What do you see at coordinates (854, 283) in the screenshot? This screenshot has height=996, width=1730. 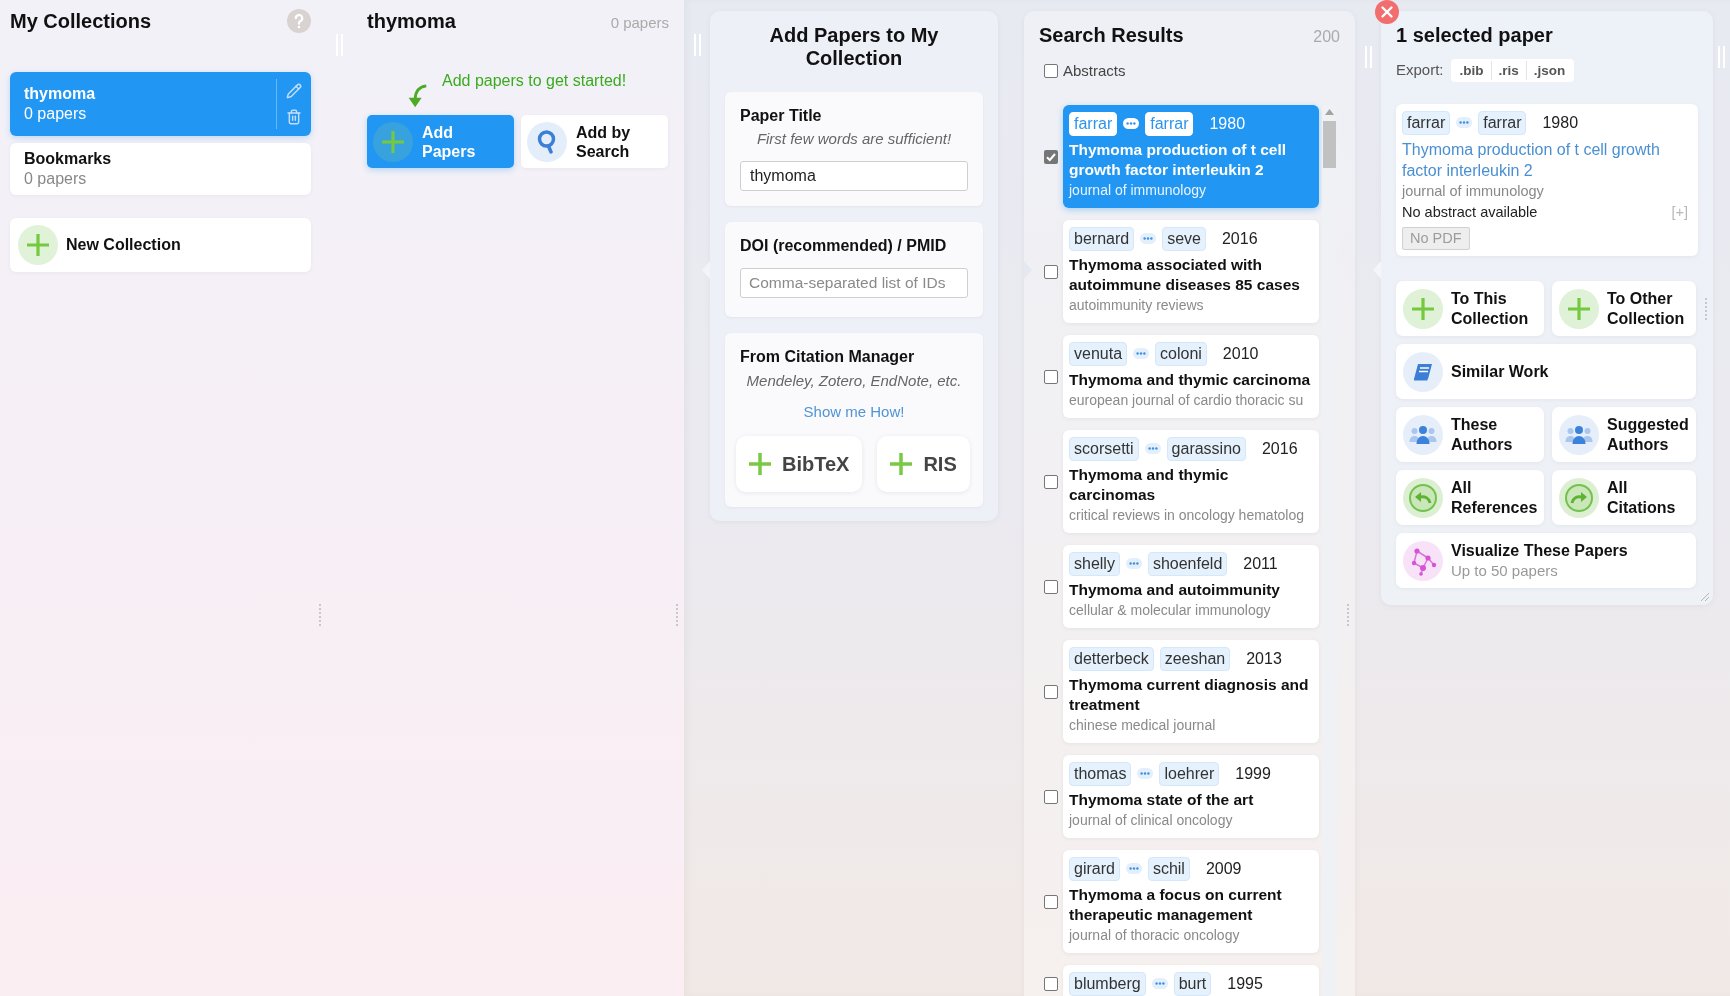 I see `ids-input: Comma-separated list of IDs` at bounding box center [854, 283].